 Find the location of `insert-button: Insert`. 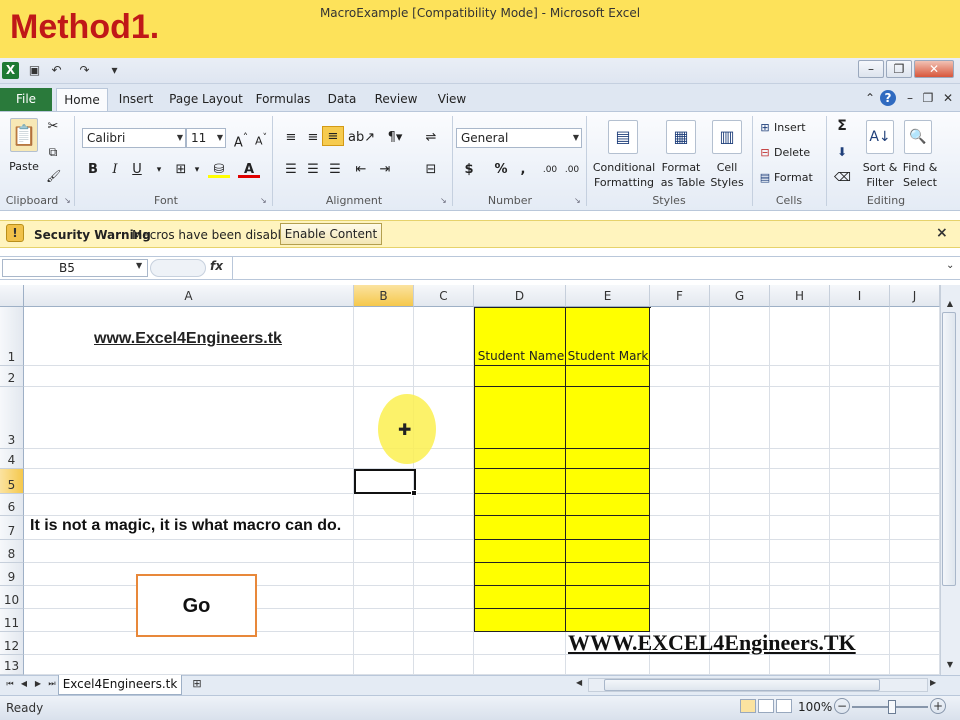

insert-button: Insert is located at coordinates (790, 127).